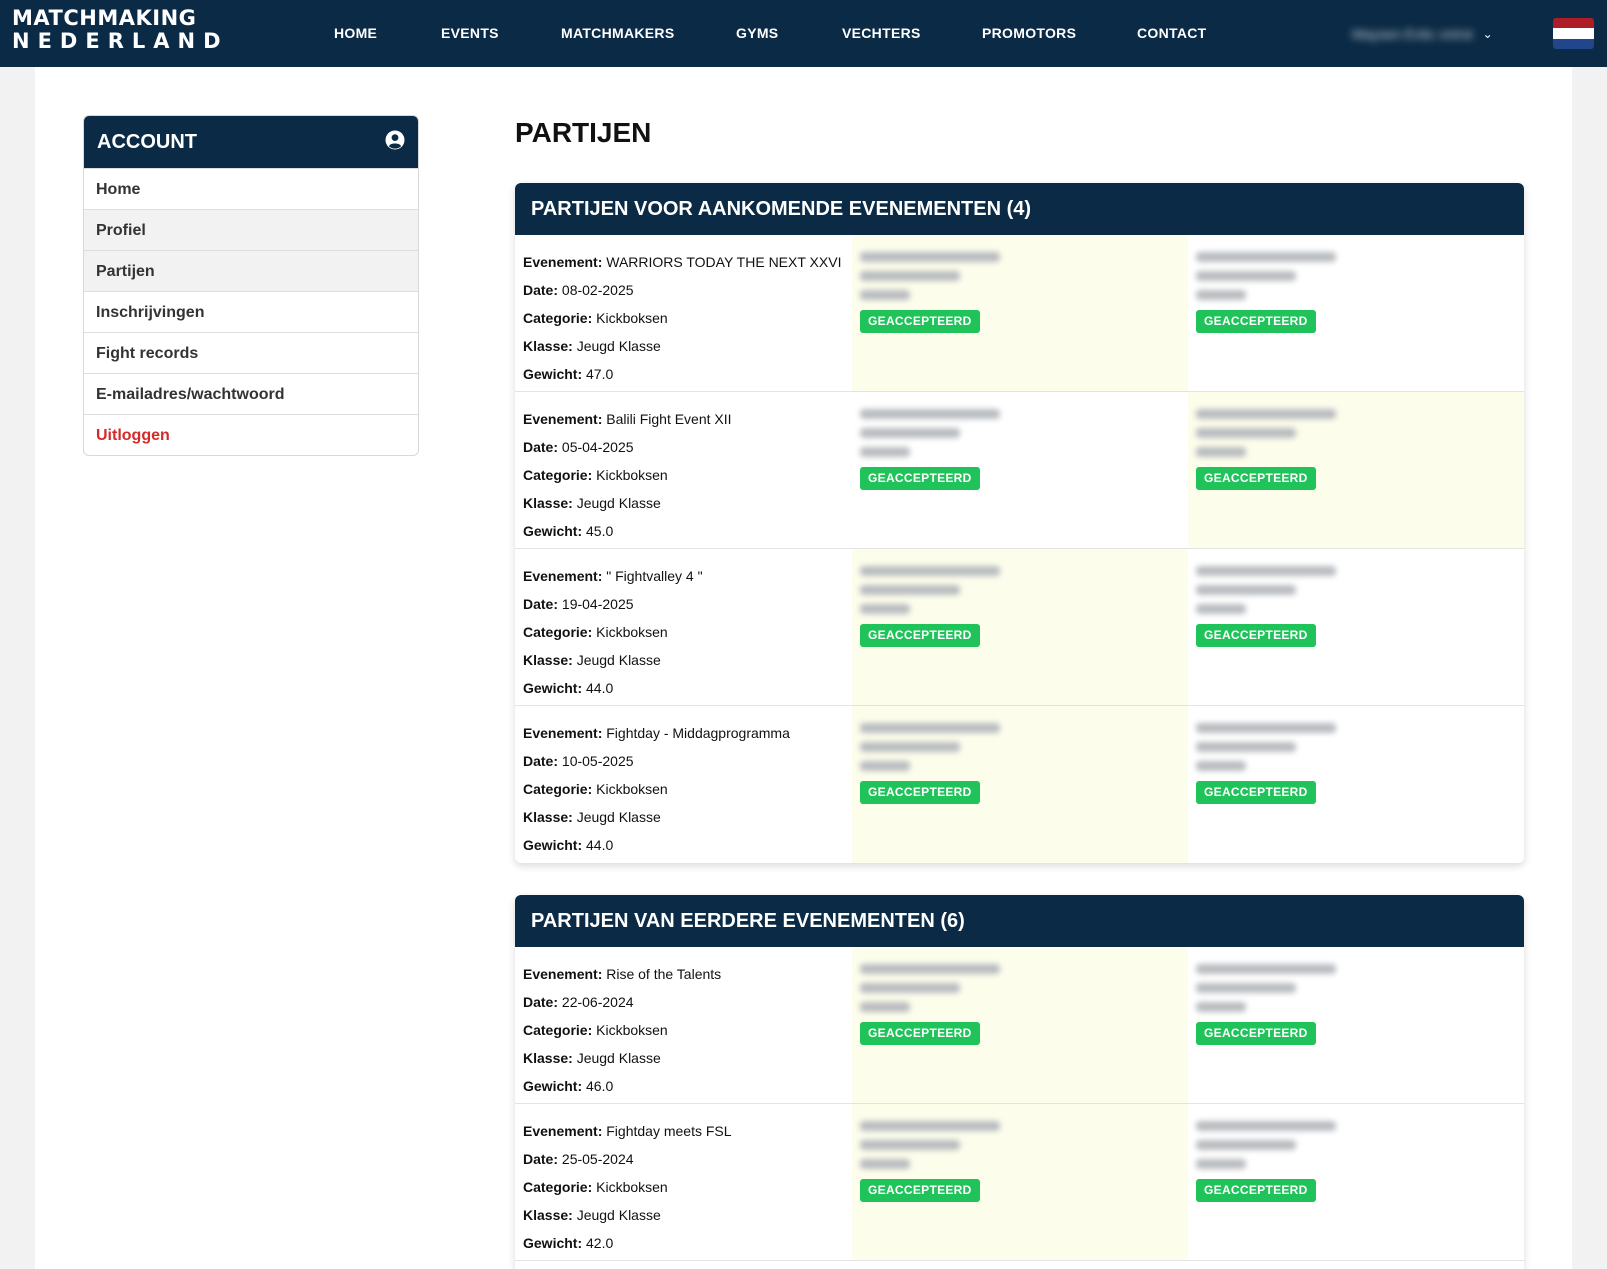  Describe the element at coordinates (355, 33) in the screenshot. I see `nav-home: HOME` at that location.